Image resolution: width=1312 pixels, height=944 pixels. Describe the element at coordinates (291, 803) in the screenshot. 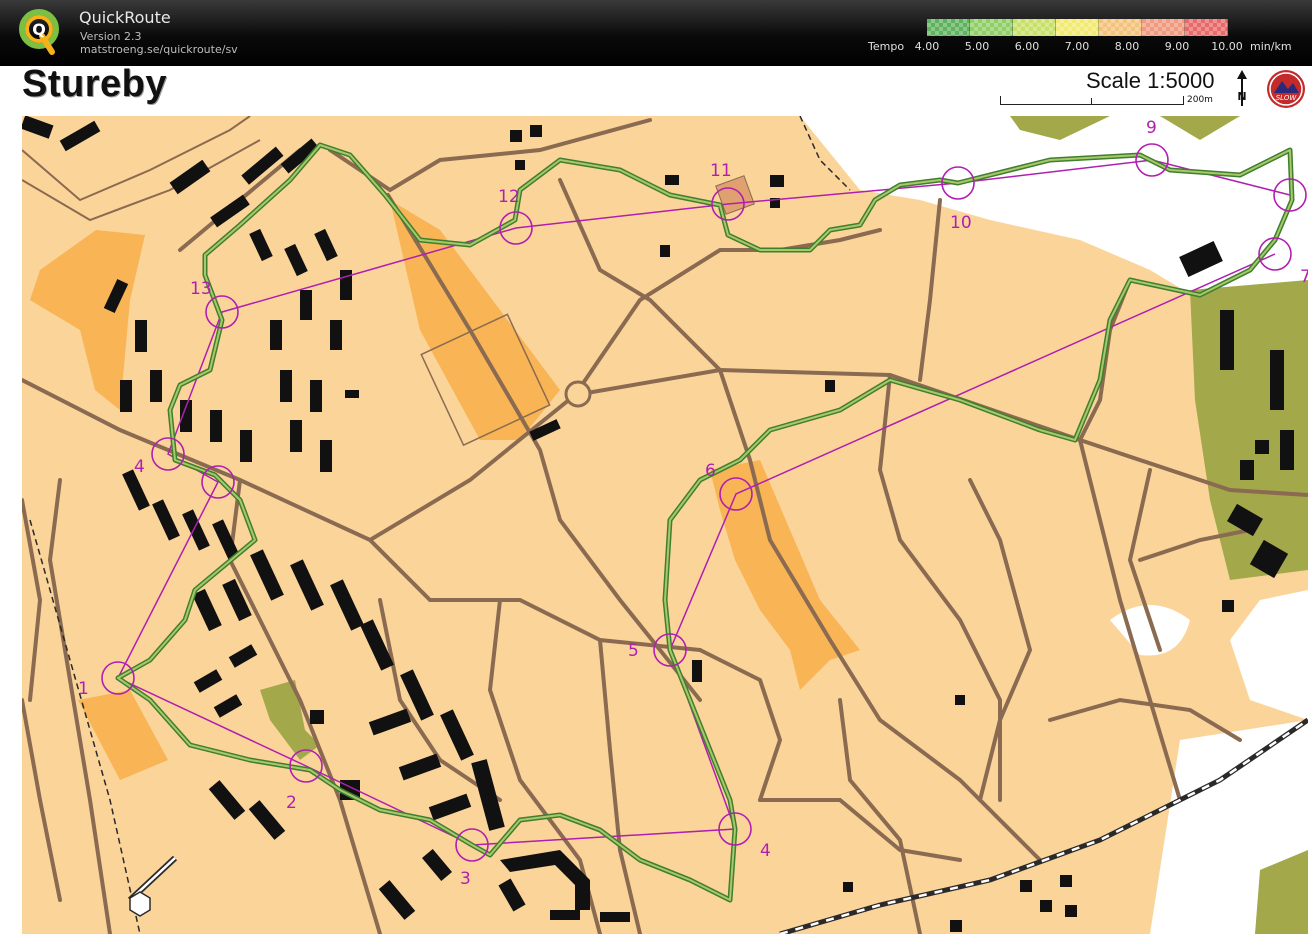

I see `control-label: 2` at that location.